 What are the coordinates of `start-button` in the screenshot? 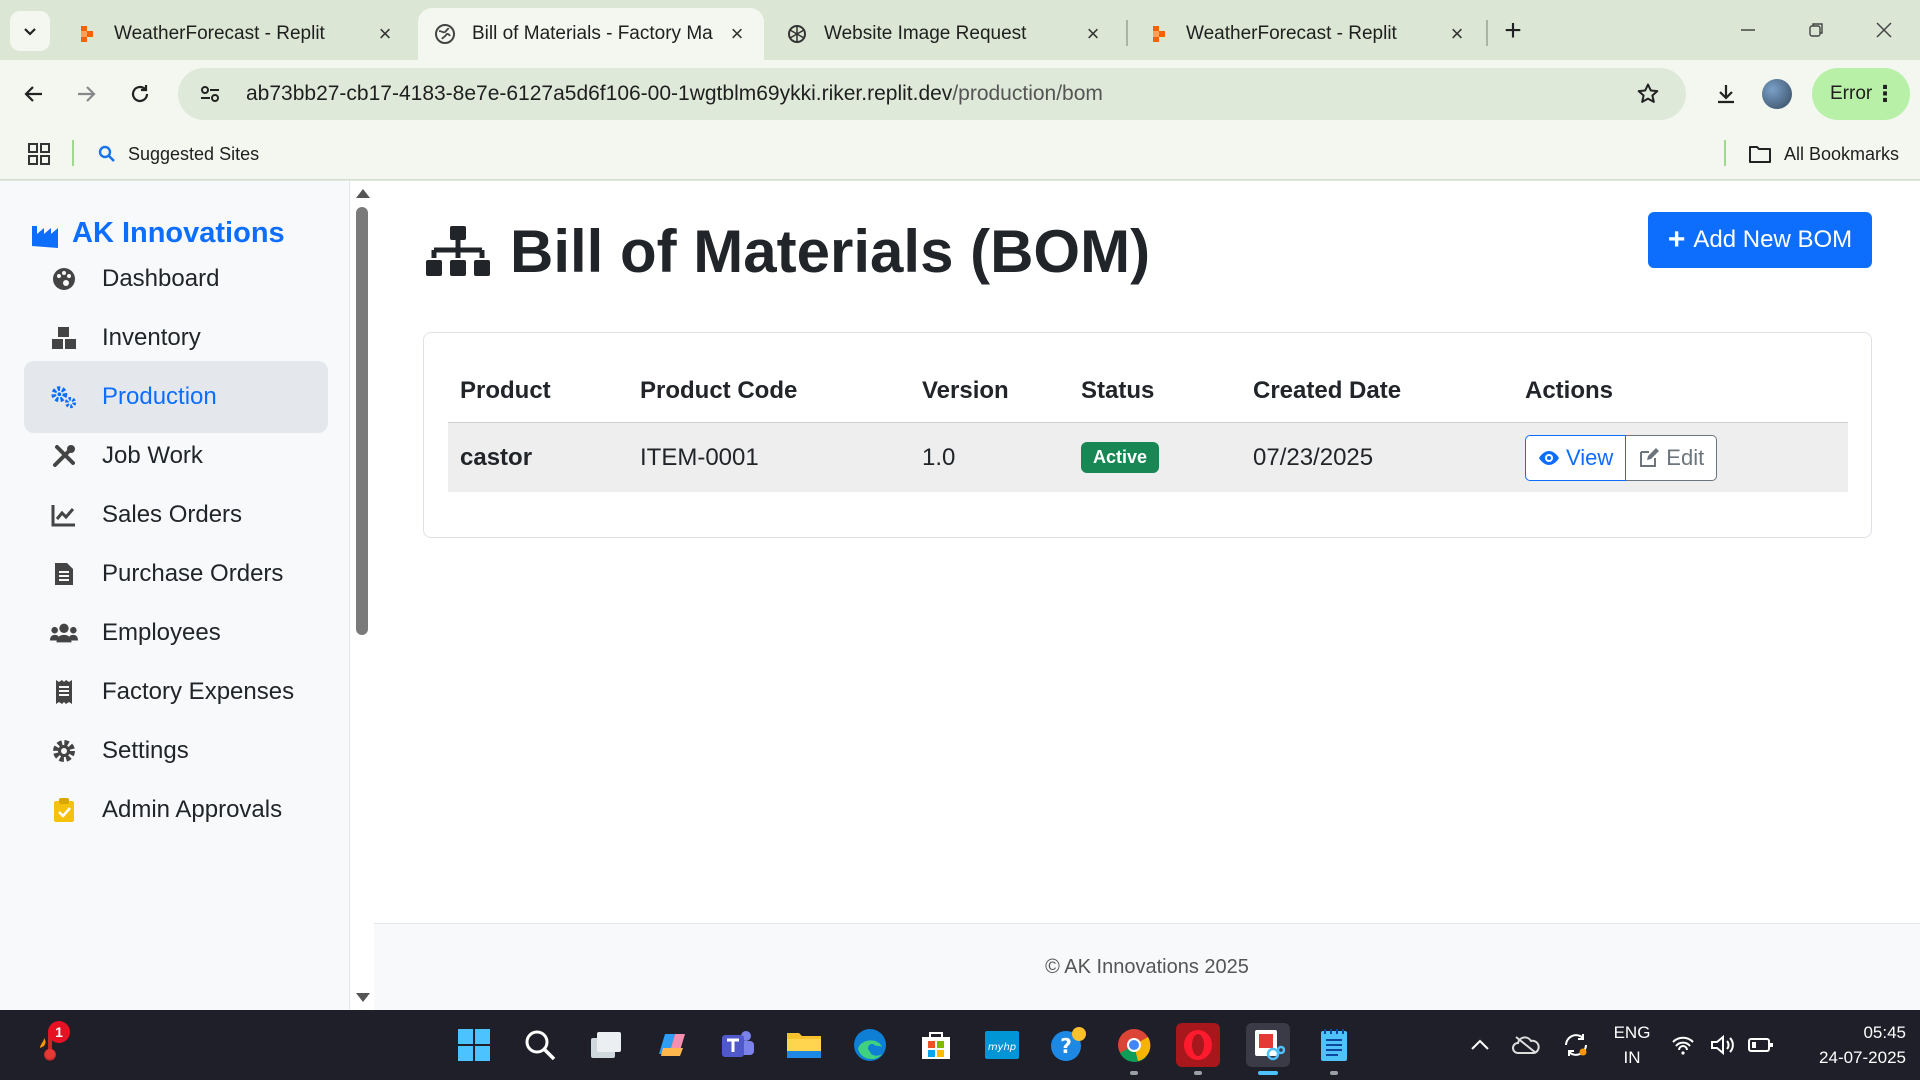 It's located at (474, 1045).